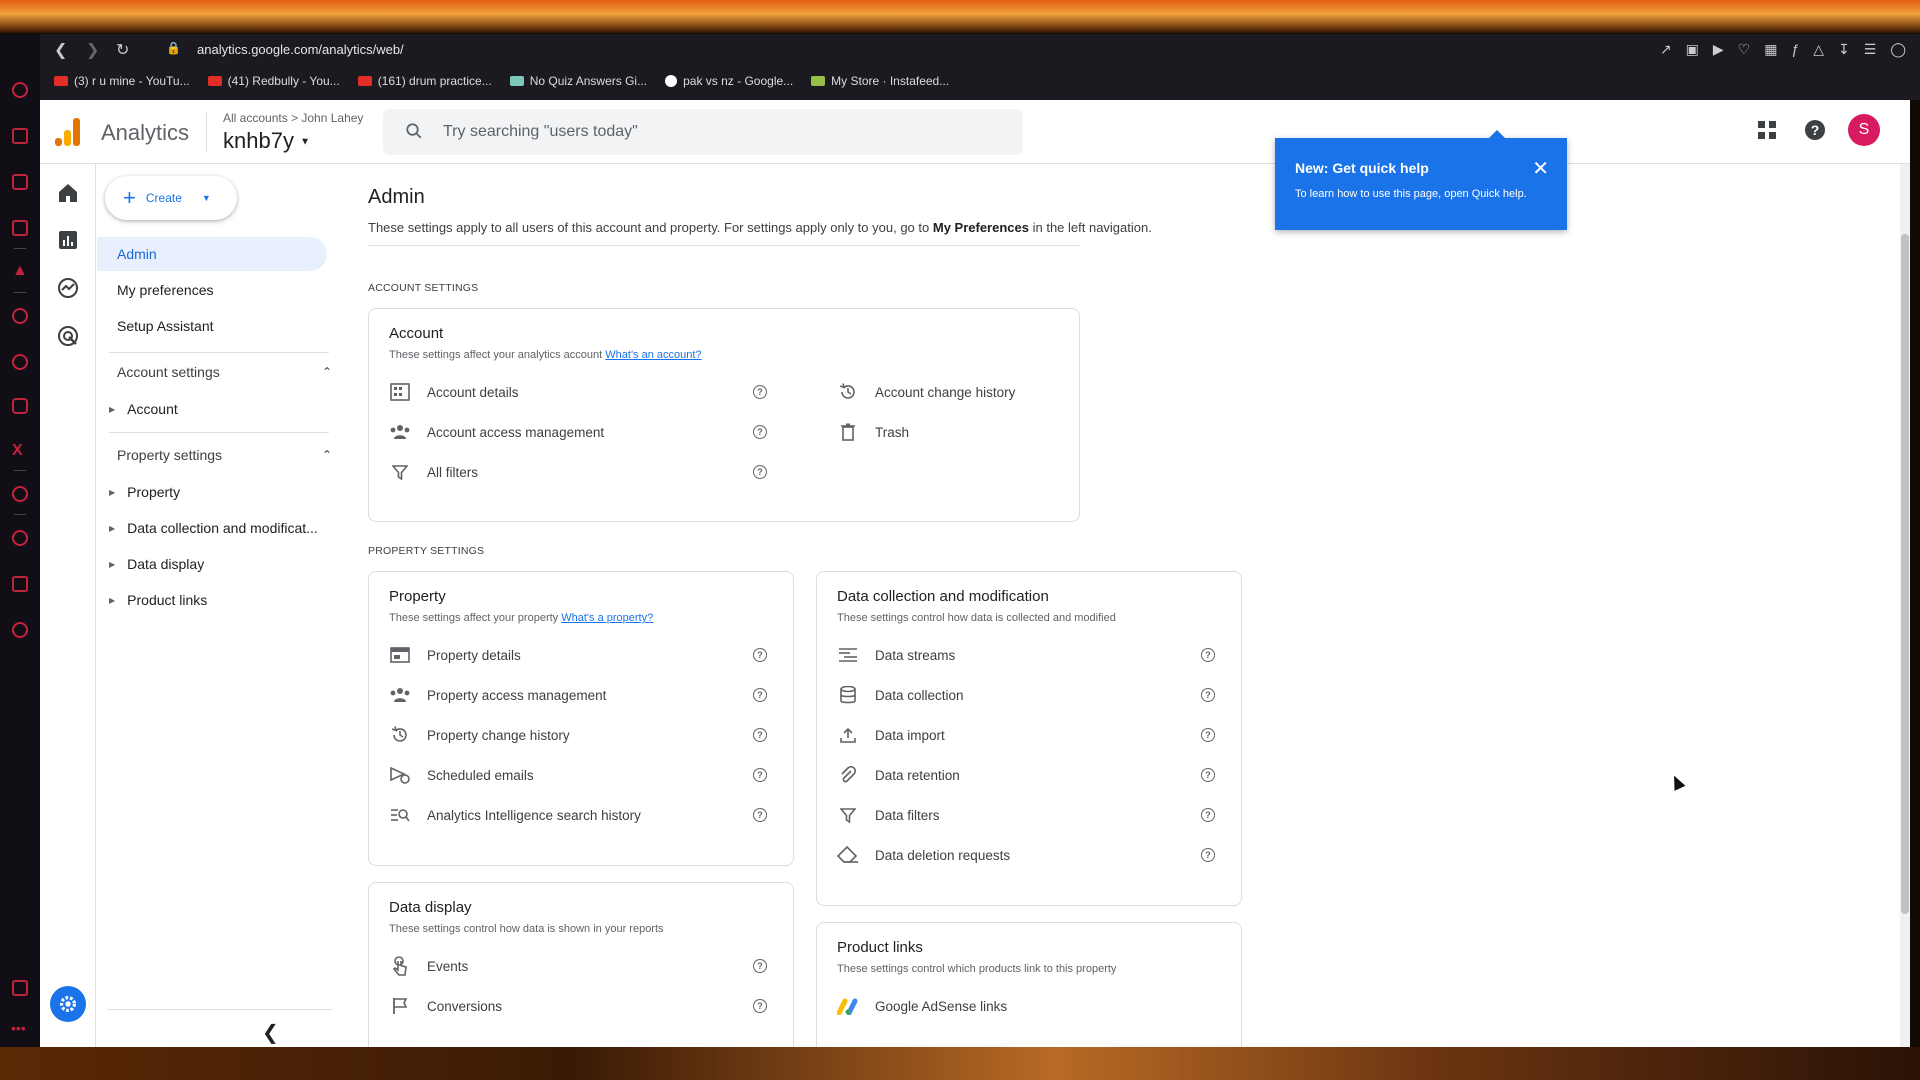 Image resolution: width=1920 pixels, height=1080 pixels. What do you see at coordinates (68, 193) in the screenshot?
I see `home-icon` at bounding box center [68, 193].